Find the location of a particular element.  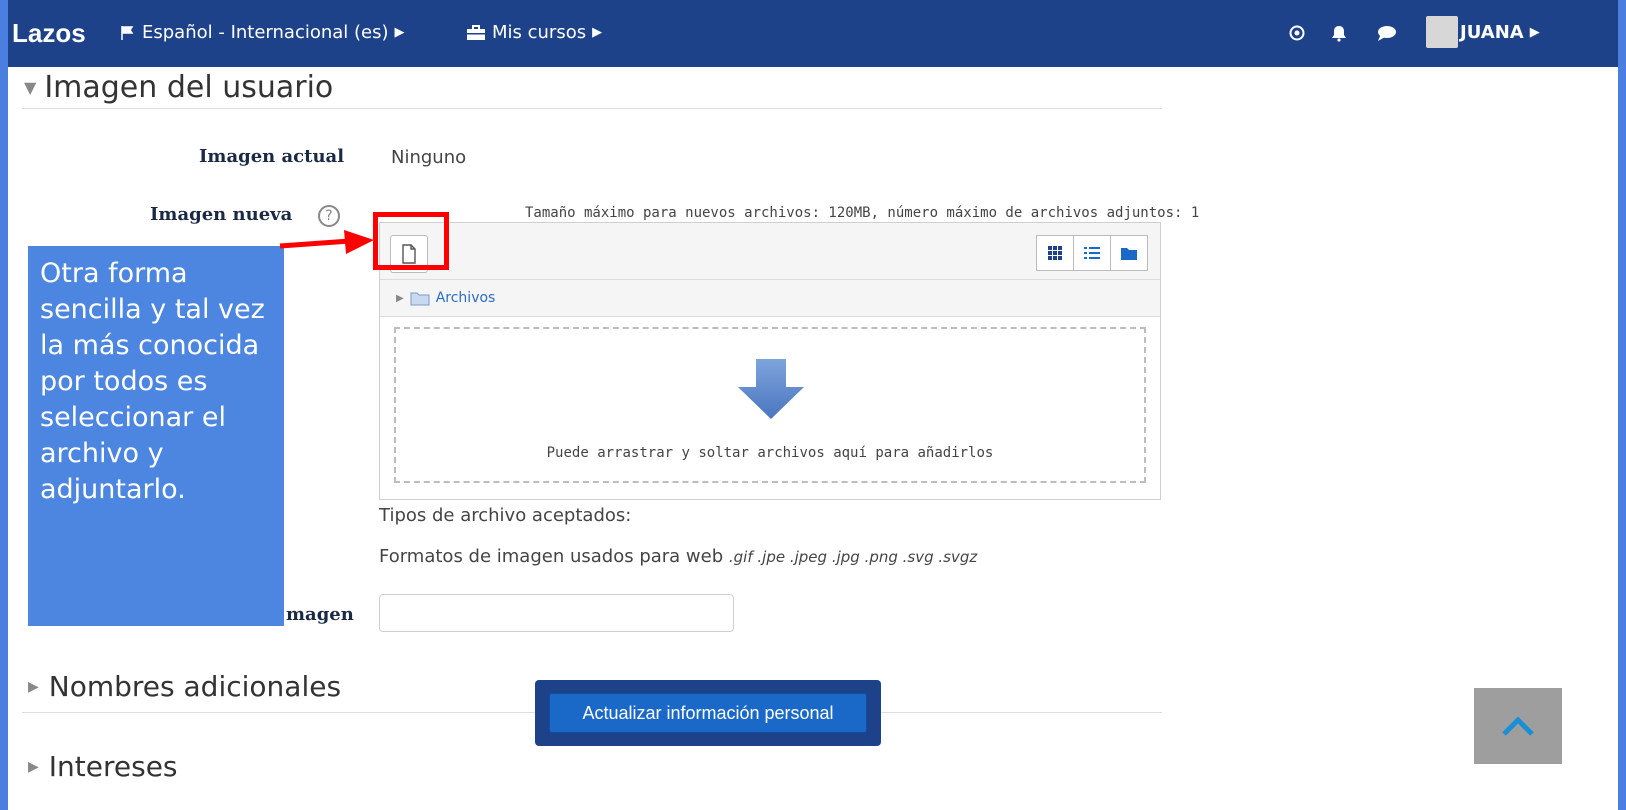

file-picker-toolbar is located at coordinates (770, 251).